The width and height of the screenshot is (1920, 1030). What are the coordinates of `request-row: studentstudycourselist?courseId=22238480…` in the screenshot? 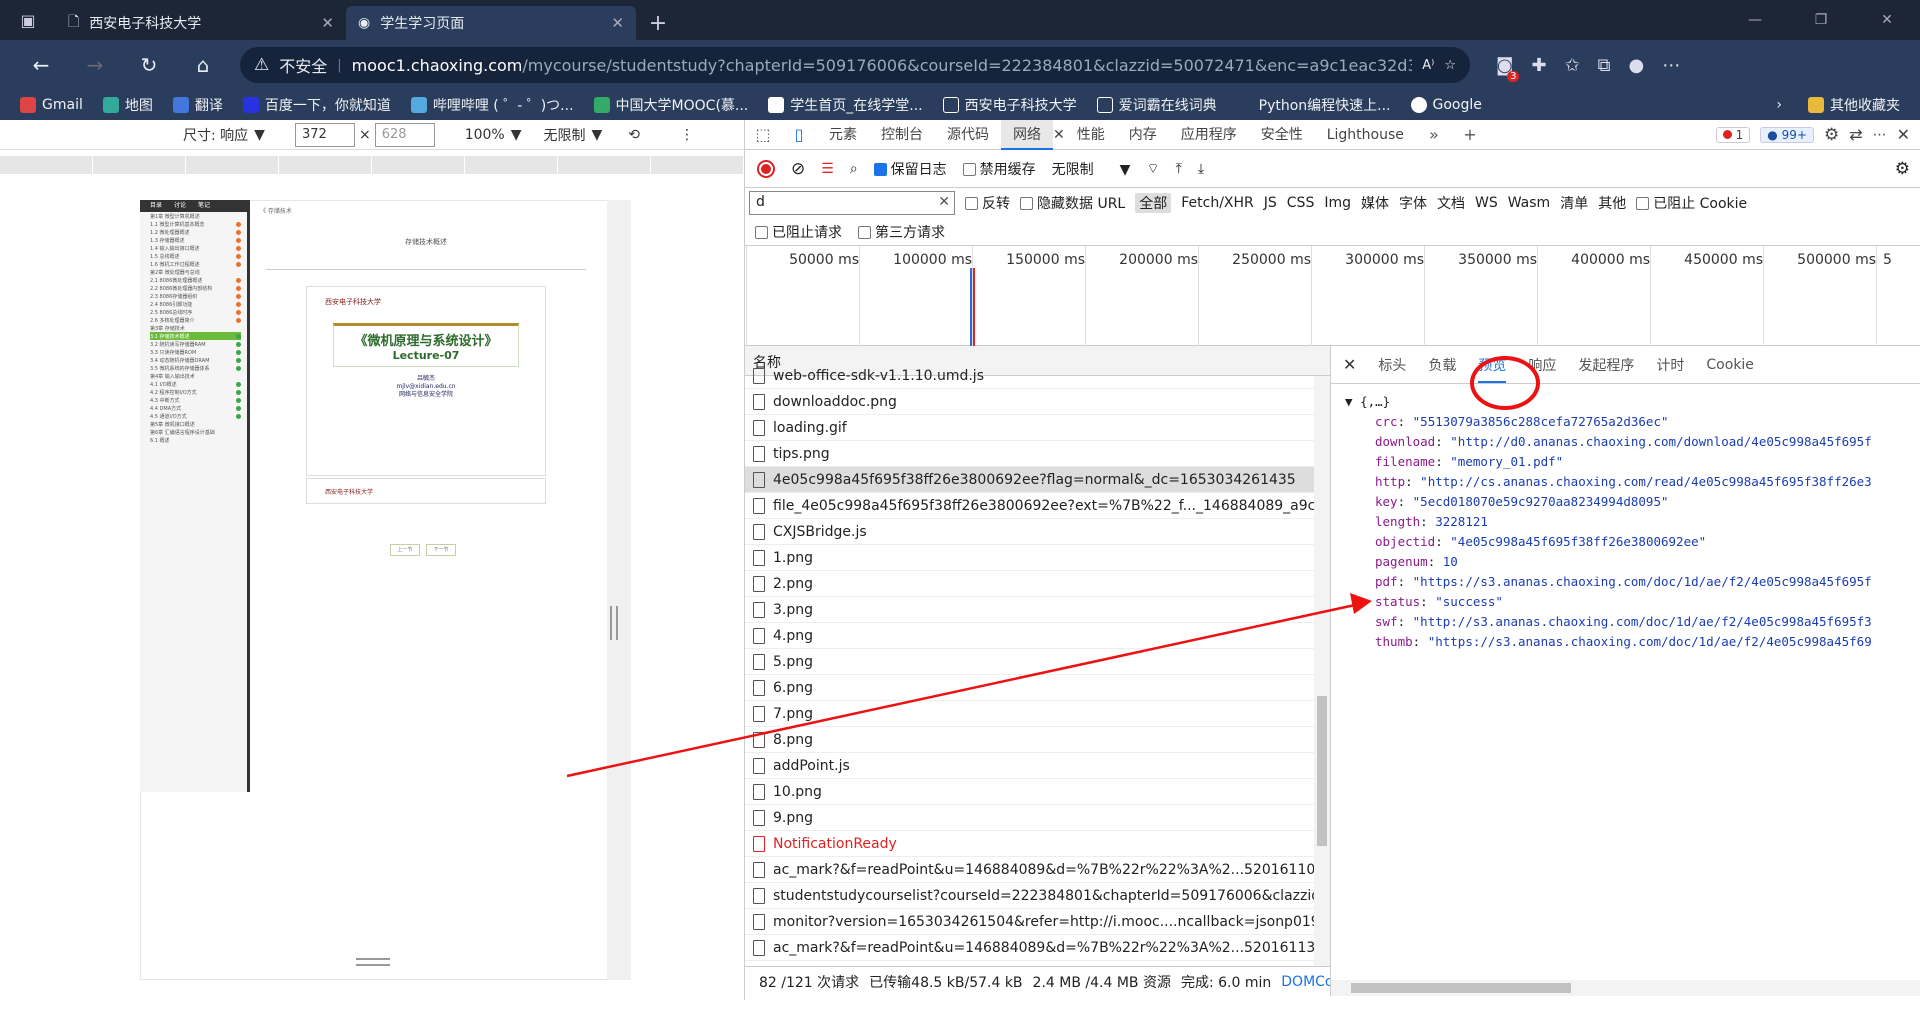 It's located at (1037, 896).